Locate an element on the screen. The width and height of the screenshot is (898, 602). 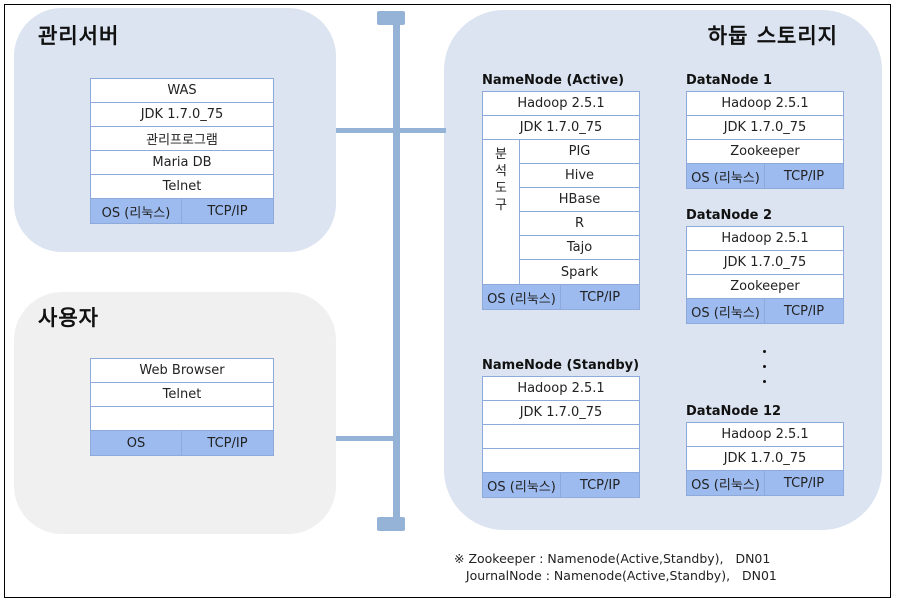
network-bus-bottom-cap is located at coordinates (391, 524).